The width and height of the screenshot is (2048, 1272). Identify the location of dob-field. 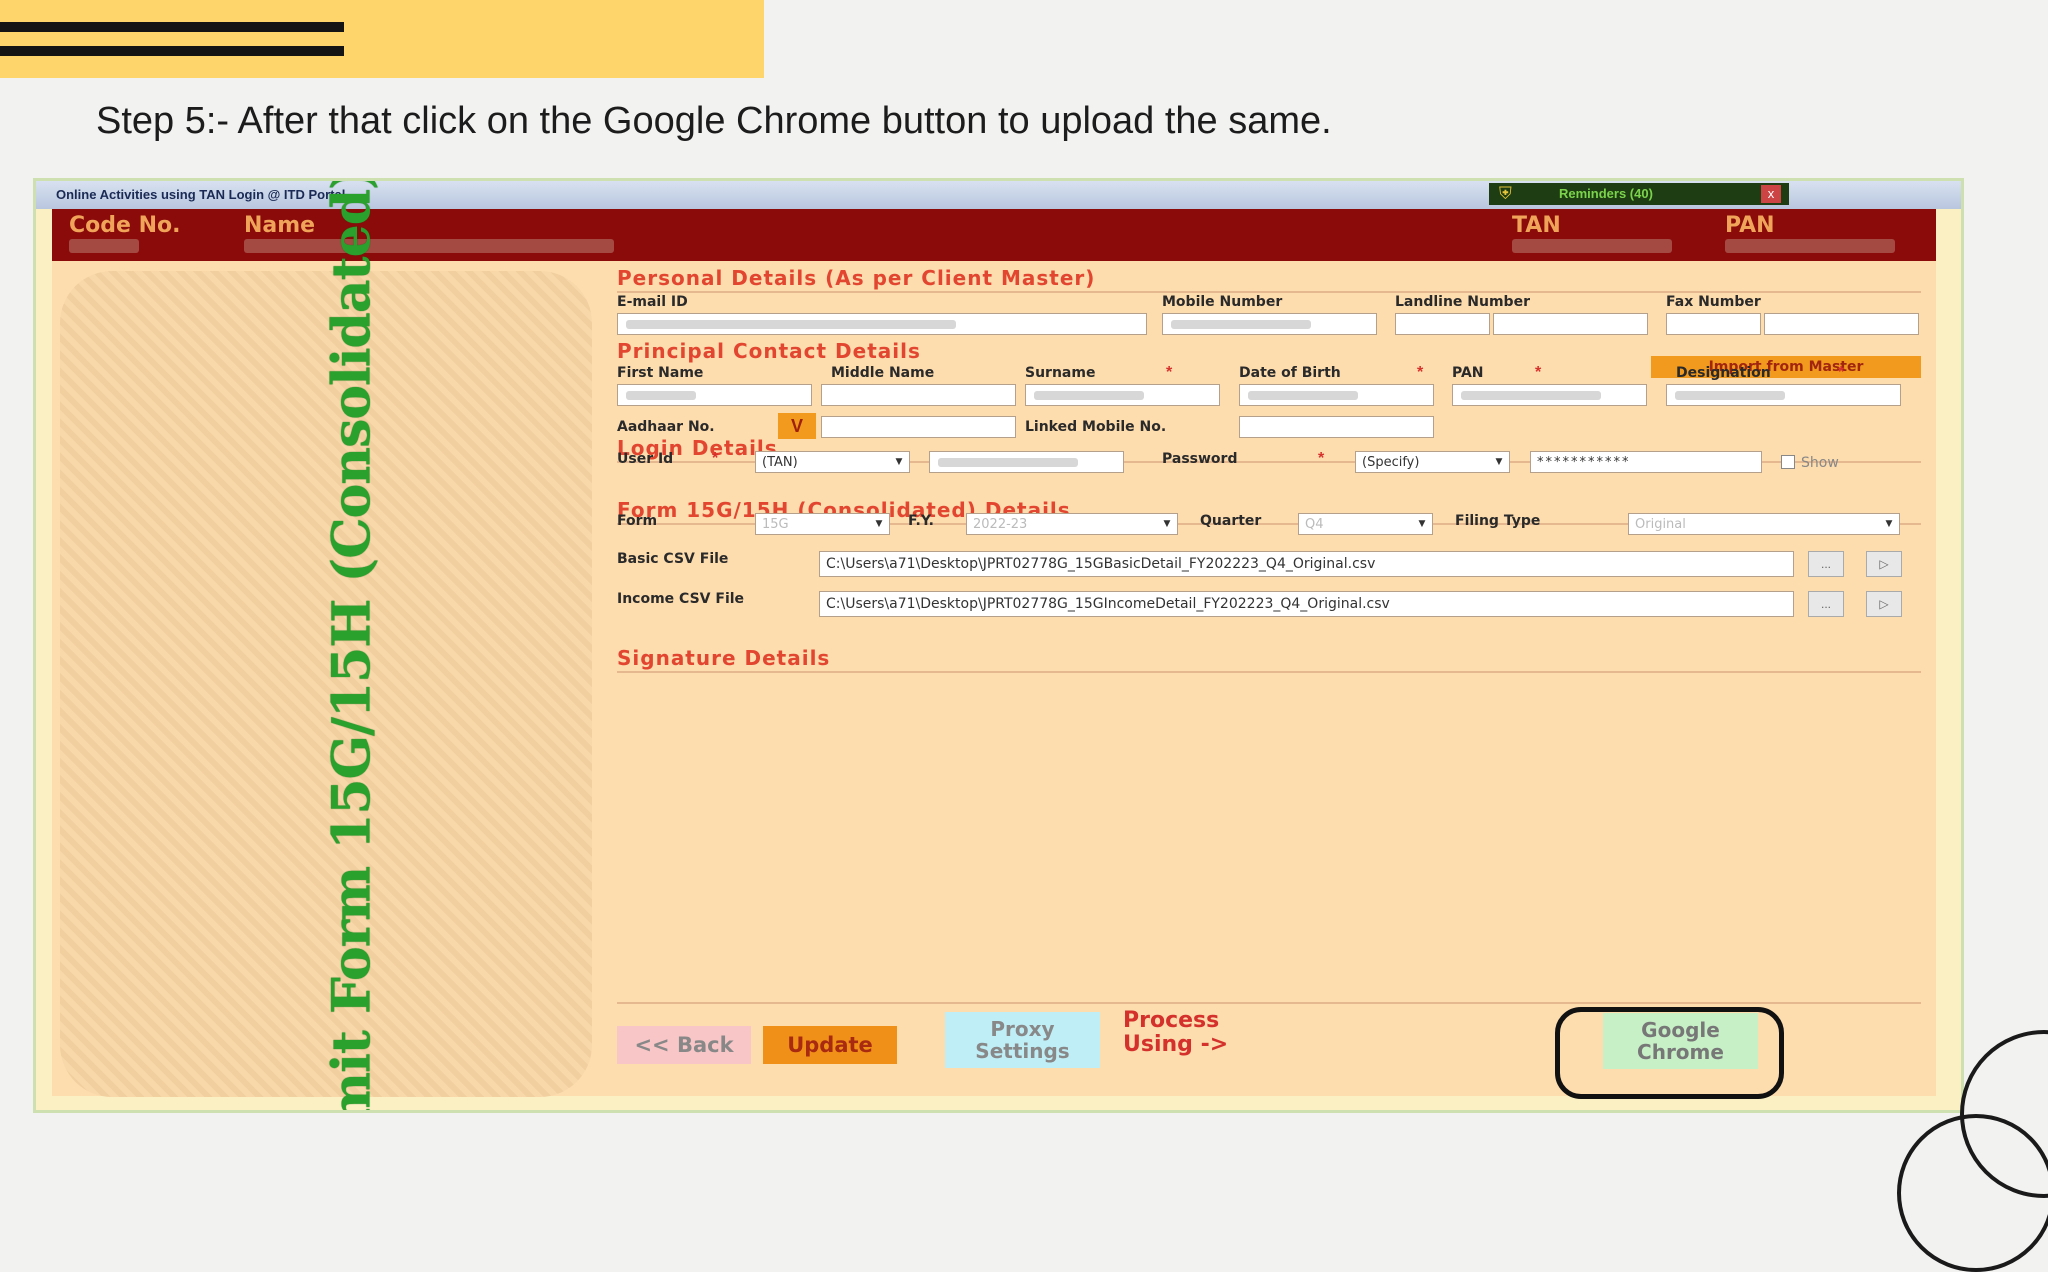
(1336, 395).